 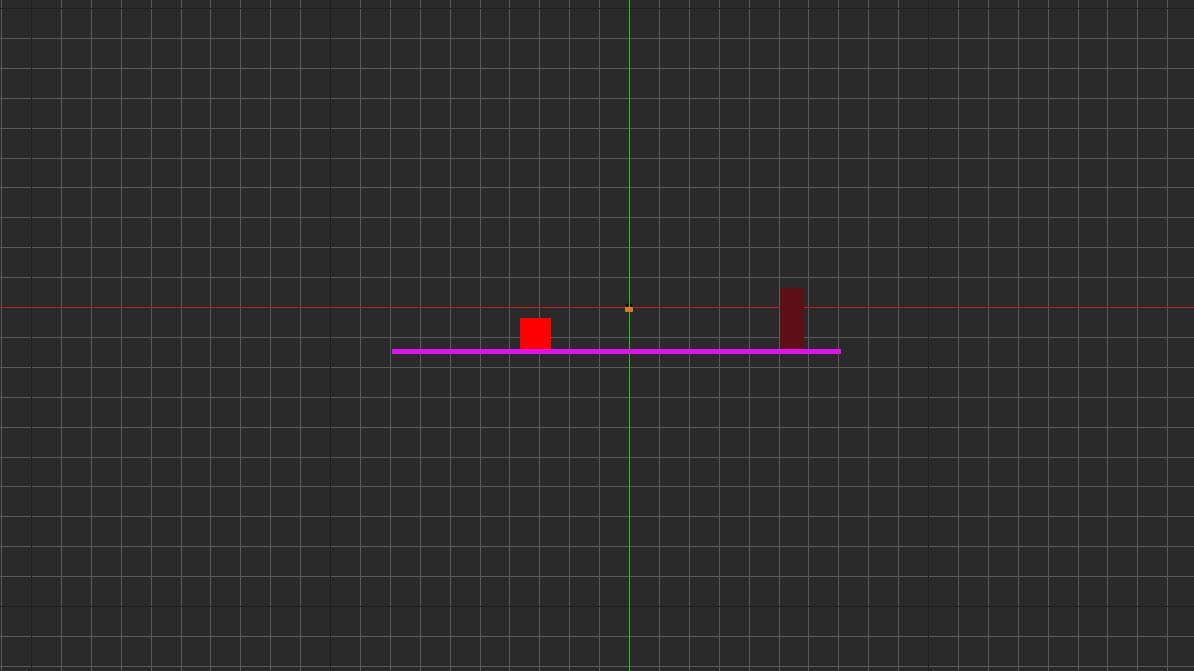 What do you see at coordinates (616, 351) in the screenshot?
I see `platform` at bounding box center [616, 351].